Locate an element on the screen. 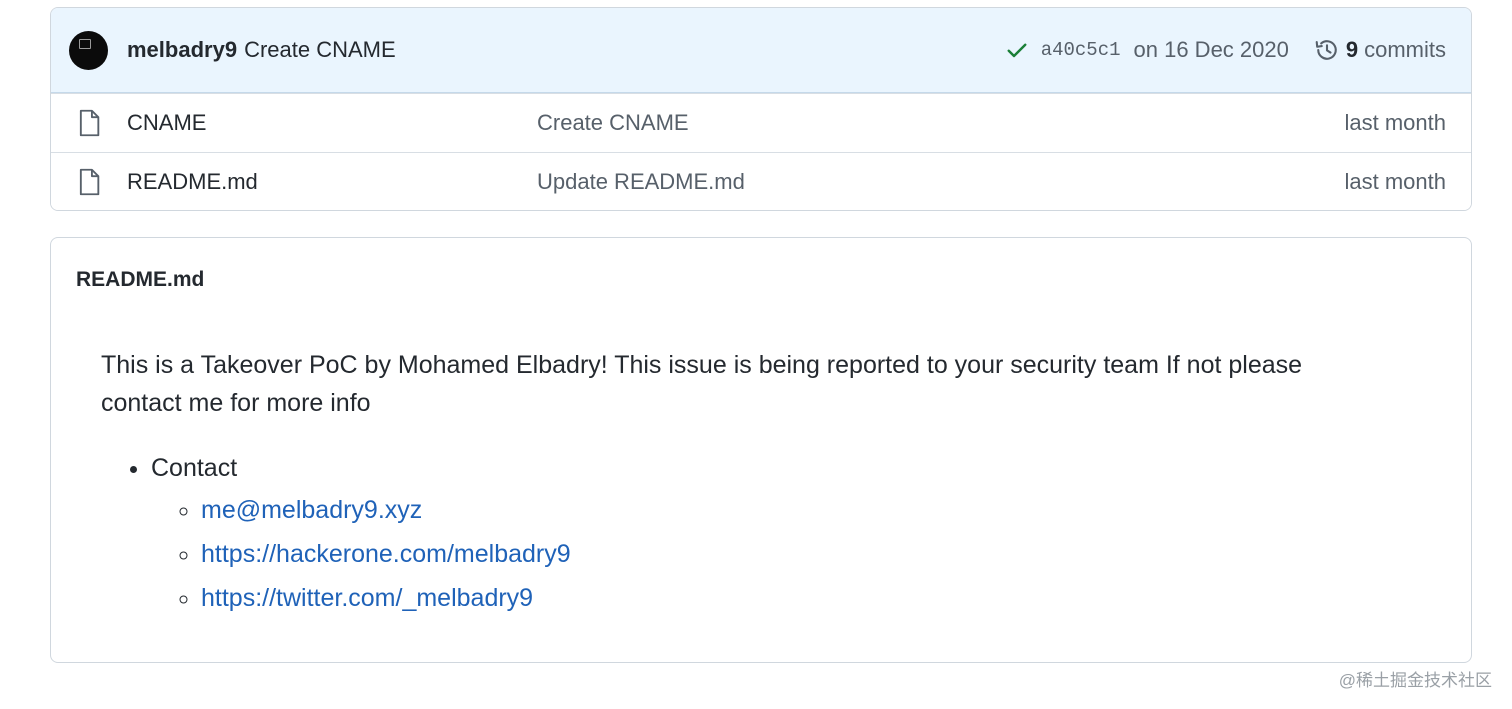 This screenshot has width=1512, height=709. file-row: CNAME Create CNAME last month is located at coordinates (761, 122).